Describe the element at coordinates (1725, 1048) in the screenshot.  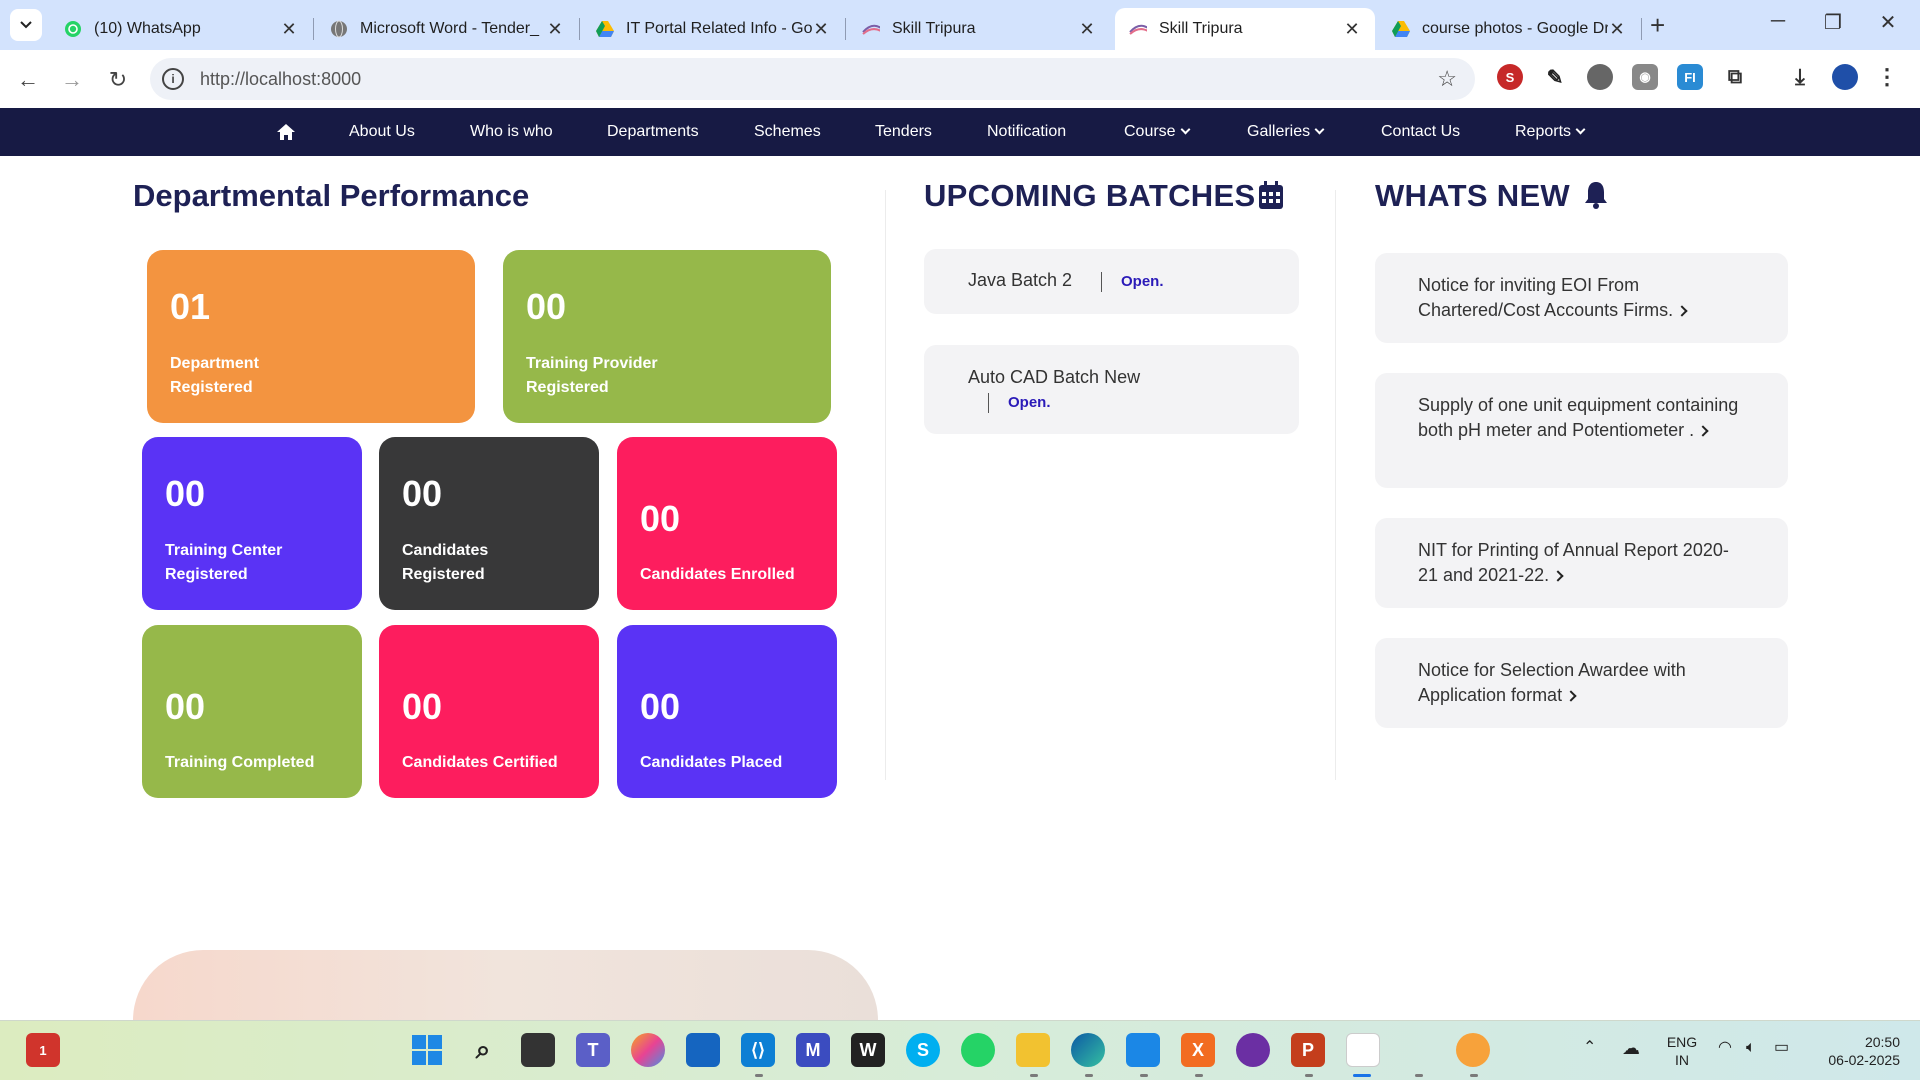
I see `wifi-icon: ◠` at that location.